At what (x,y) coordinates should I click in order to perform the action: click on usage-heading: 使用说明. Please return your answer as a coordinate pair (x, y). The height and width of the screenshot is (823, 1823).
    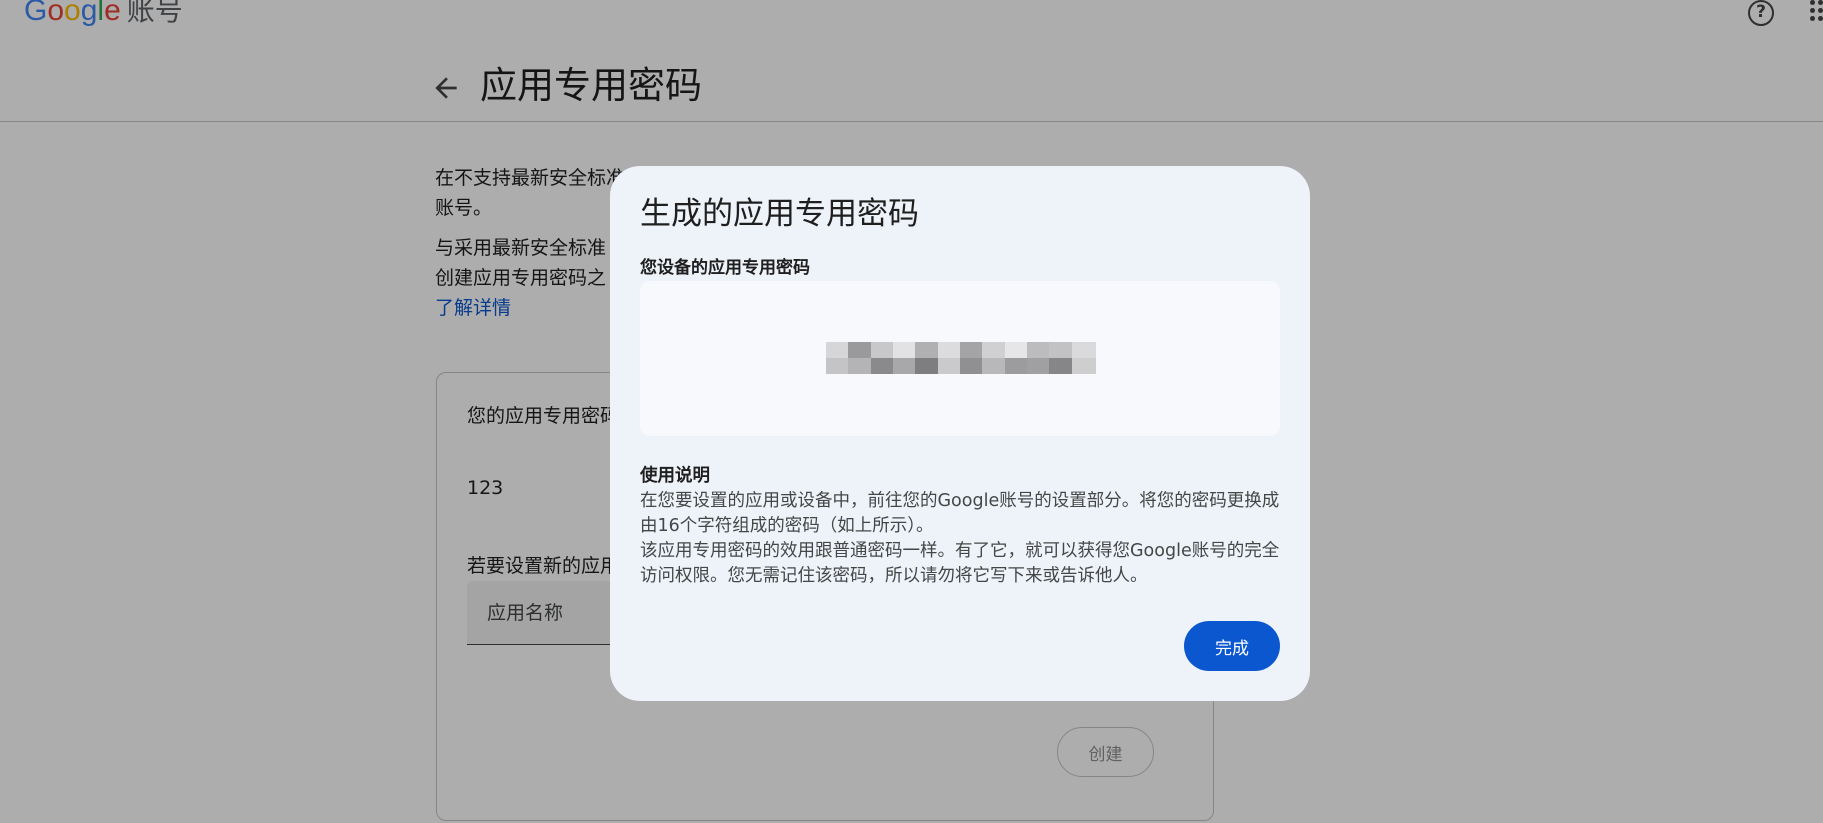
    Looking at the image, I should click on (675, 476).